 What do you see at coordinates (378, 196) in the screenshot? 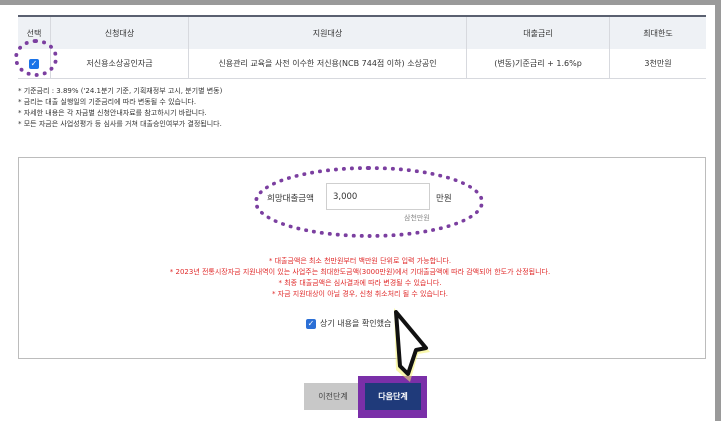
I see `amount-input` at bounding box center [378, 196].